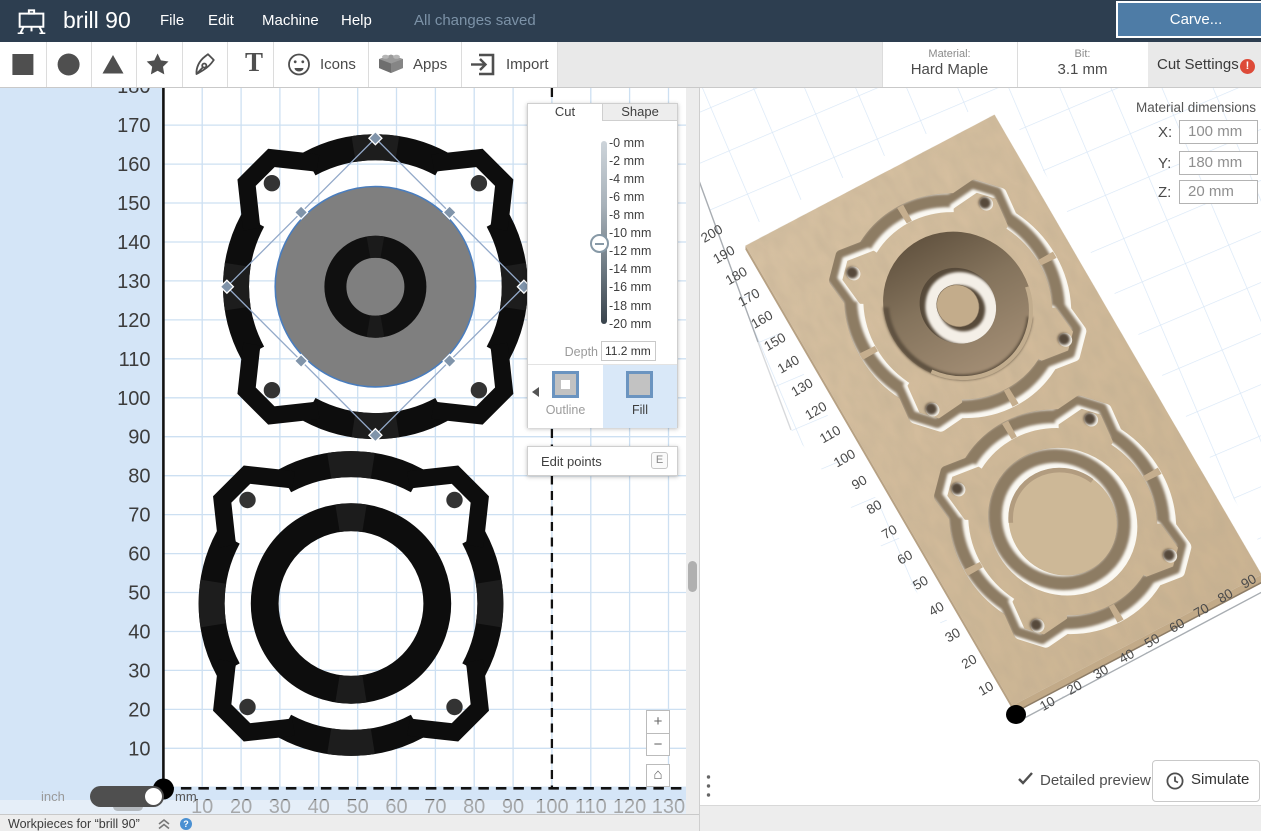 The height and width of the screenshot is (831, 1261). I want to click on svg-text: 160, so click(133, 165).